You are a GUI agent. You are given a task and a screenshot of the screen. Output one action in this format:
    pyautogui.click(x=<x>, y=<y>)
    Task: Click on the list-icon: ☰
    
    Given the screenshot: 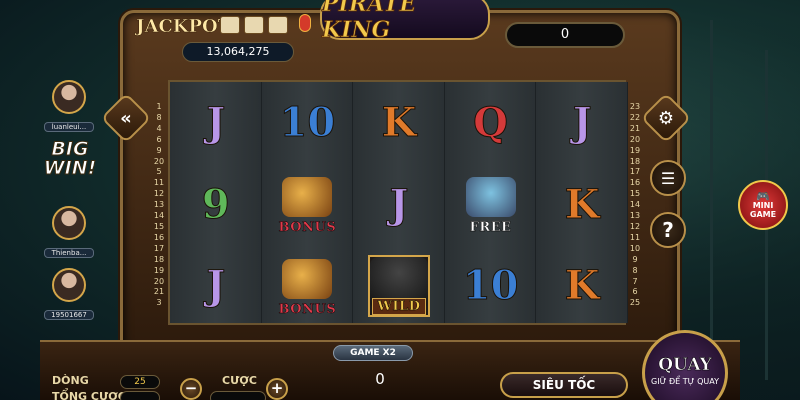 What is the action you would take?
    pyautogui.click(x=668, y=178)
    